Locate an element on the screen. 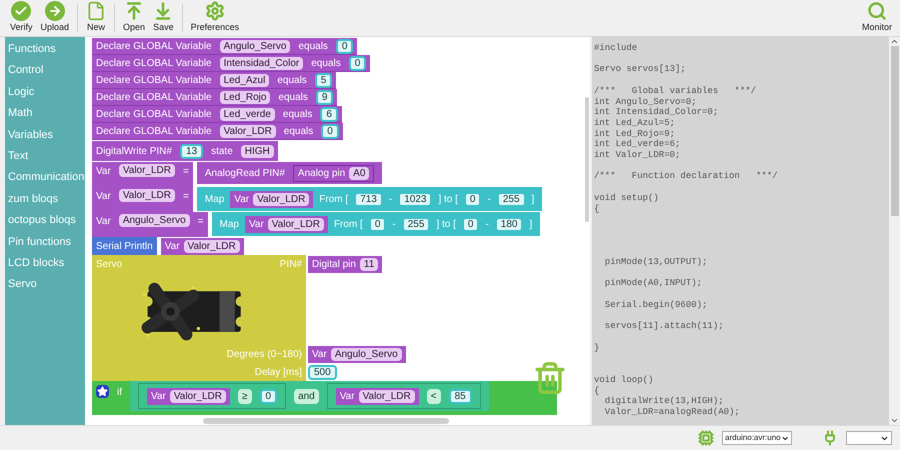  code-scrollbar is located at coordinates (894, 231).